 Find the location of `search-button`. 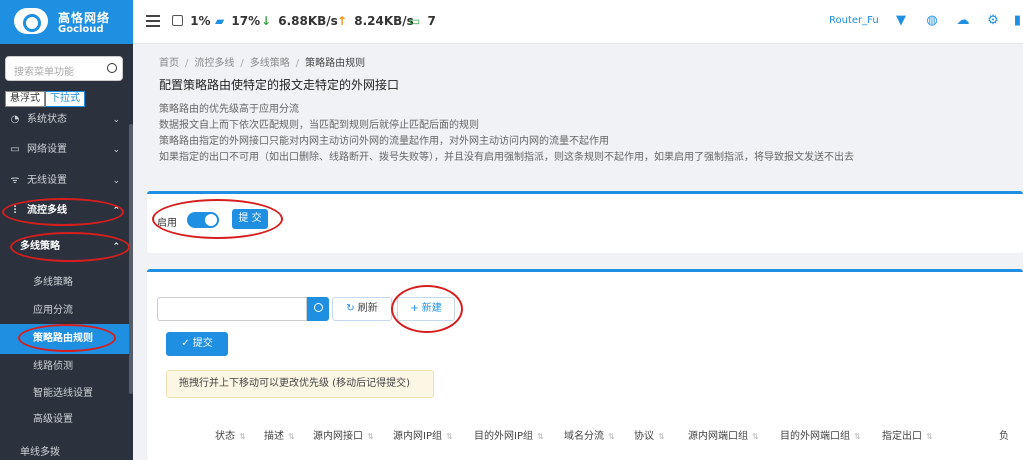

search-button is located at coordinates (318, 309).